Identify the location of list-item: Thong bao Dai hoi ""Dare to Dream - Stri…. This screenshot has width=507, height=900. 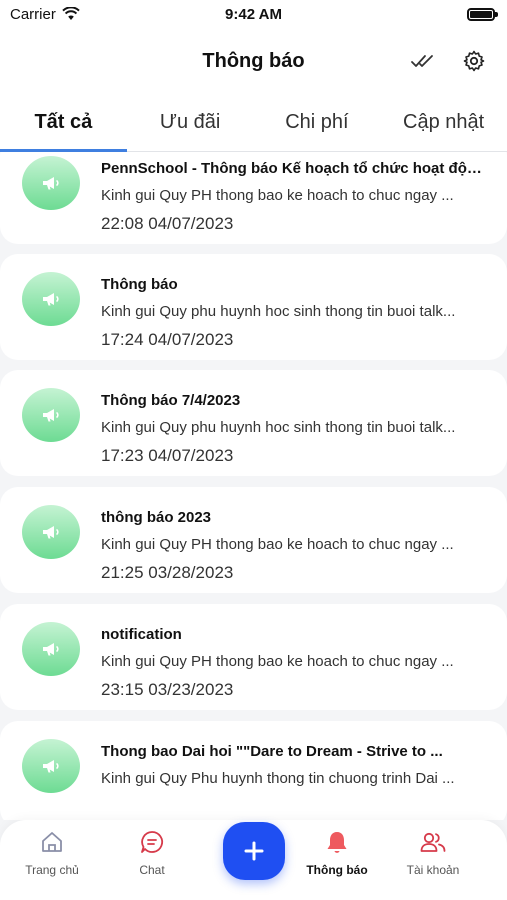
(253, 770).